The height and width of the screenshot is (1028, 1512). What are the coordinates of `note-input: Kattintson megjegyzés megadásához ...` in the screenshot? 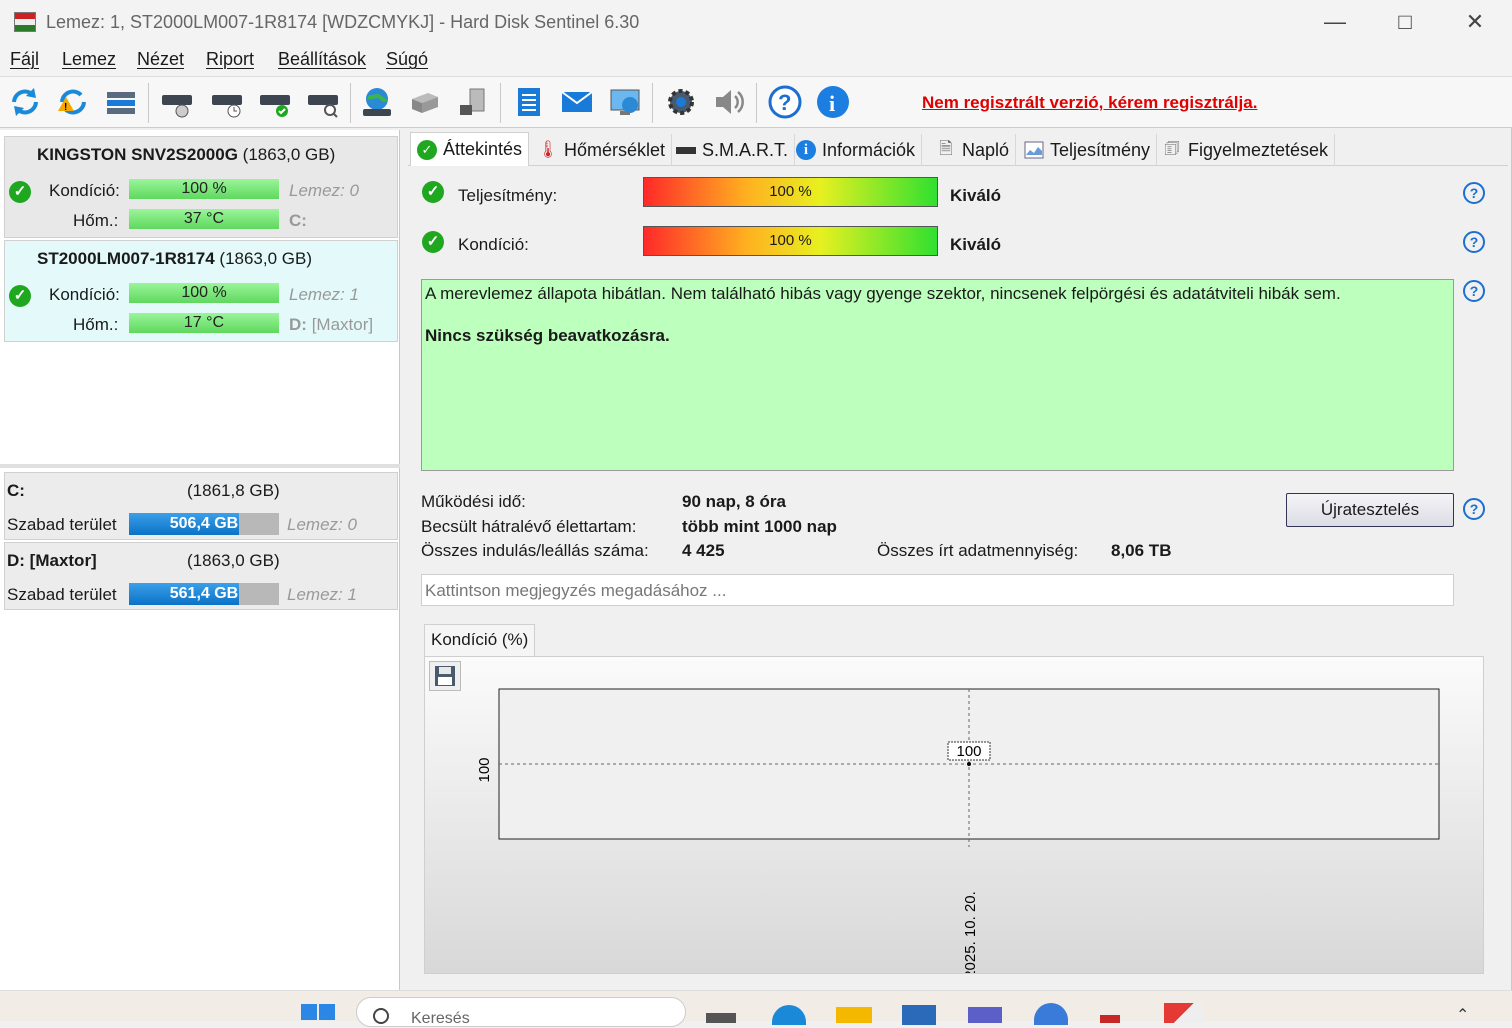 It's located at (937, 590).